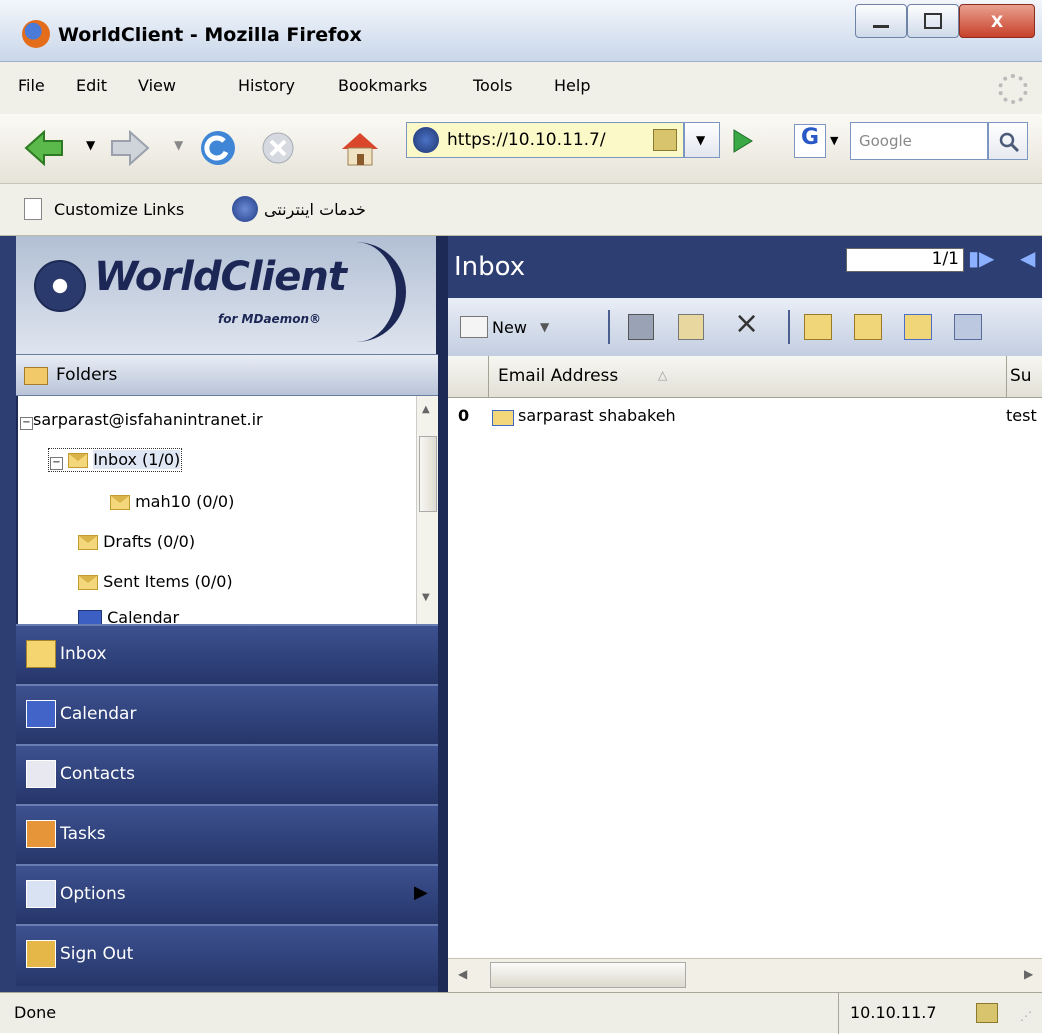 Image resolution: width=1042 pixels, height=1034 pixels. What do you see at coordinates (746, 323) in the screenshot?
I see `delete-icon: ×` at bounding box center [746, 323].